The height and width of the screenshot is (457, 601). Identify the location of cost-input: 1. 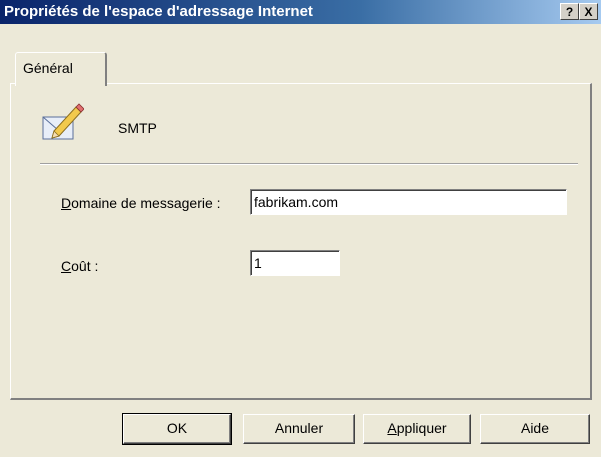
(295, 263).